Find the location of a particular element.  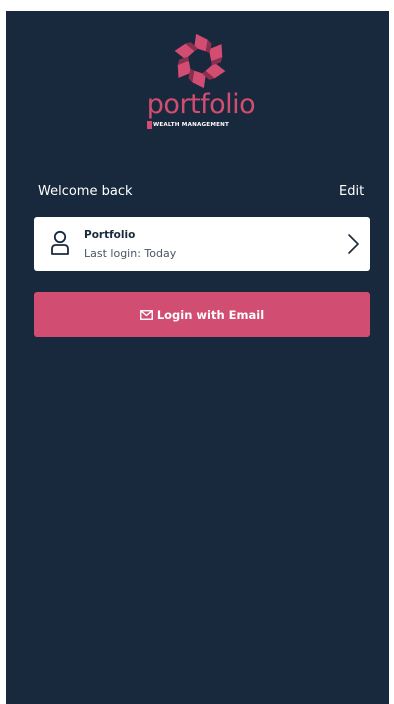

welcome-title: Welcome back is located at coordinates (85, 191).